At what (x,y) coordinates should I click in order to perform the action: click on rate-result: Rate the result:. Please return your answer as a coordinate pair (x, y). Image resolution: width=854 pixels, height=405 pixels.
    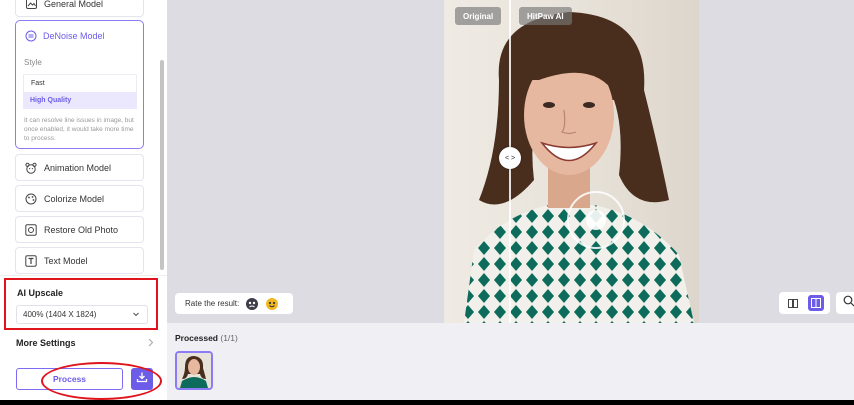
    Looking at the image, I should click on (234, 303).